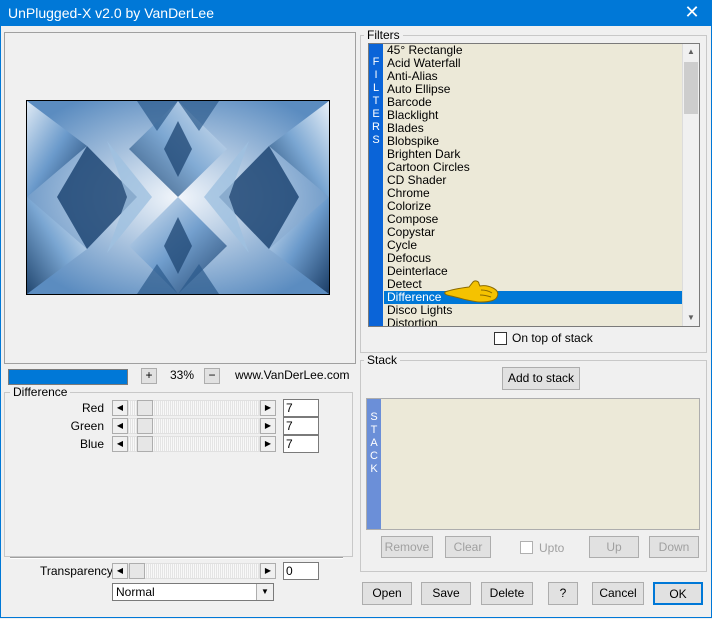  Describe the element at coordinates (468, 547) in the screenshot. I see `clear-button: Clear` at that location.